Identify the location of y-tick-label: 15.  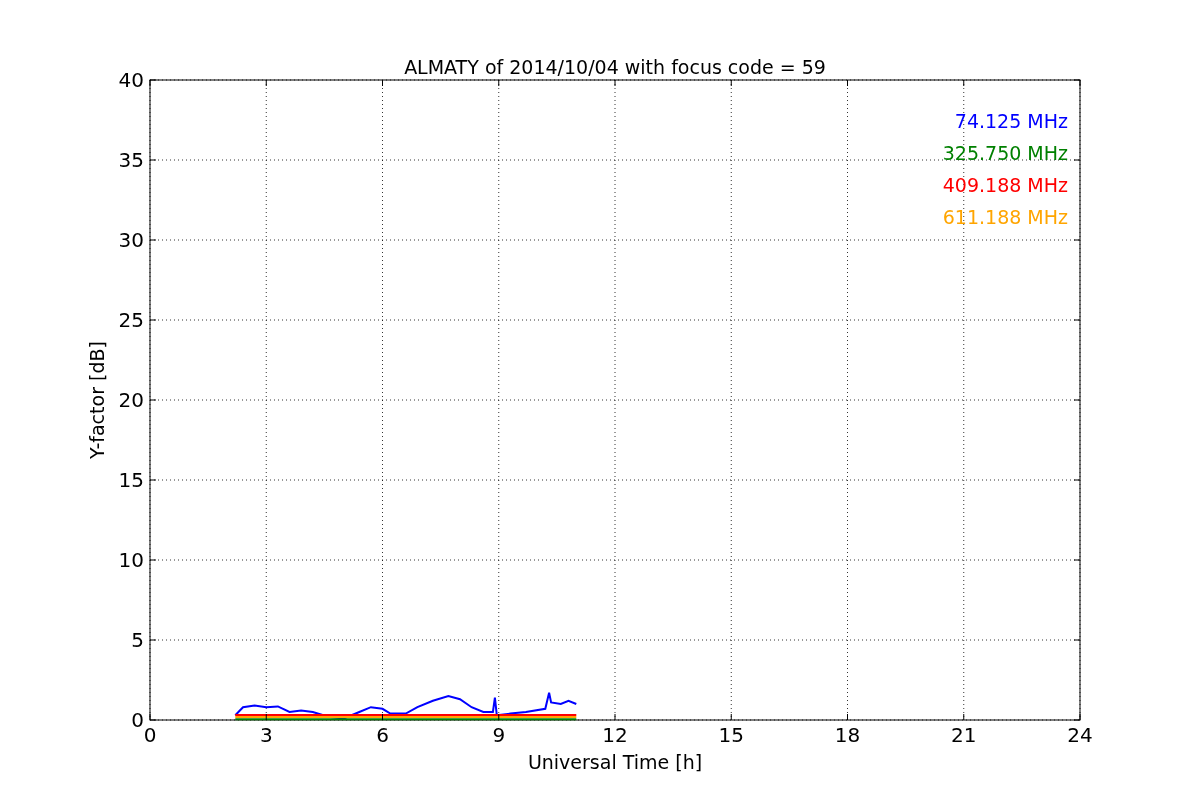
(131, 480).